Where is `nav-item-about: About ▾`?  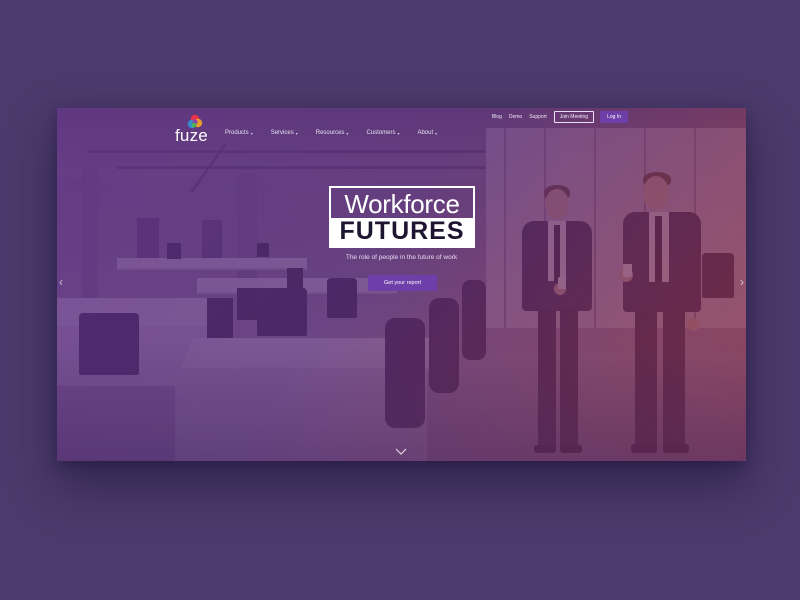
nav-item-about: About ▾ is located at coordinates (427, 133).